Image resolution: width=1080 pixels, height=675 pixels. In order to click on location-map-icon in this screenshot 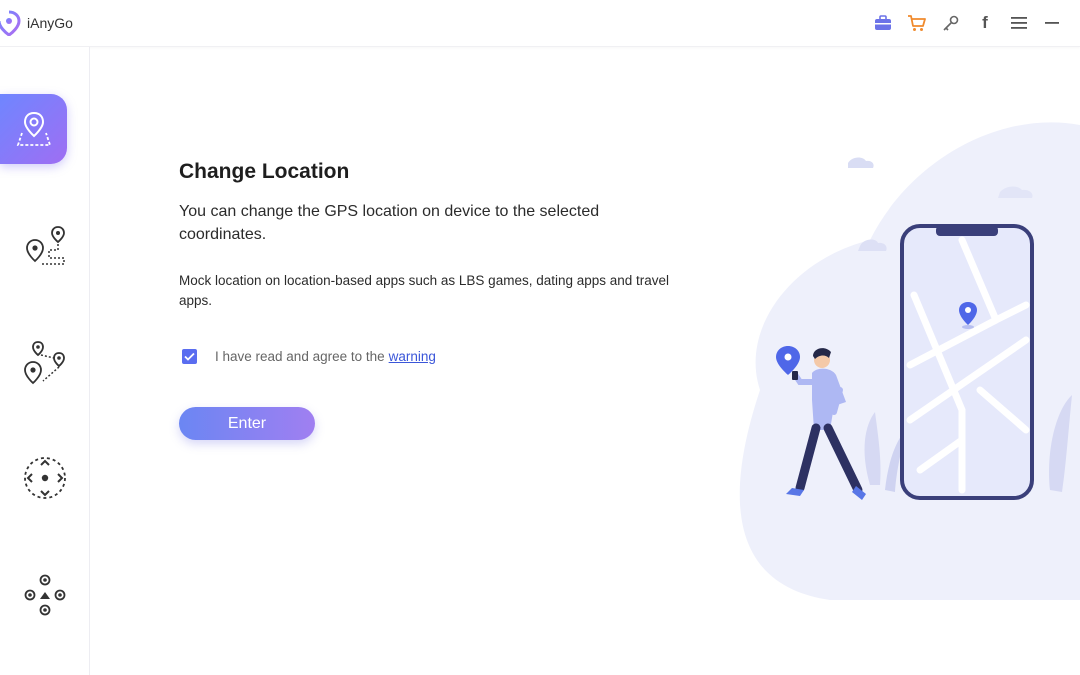, I will do `click(33, 128)`.